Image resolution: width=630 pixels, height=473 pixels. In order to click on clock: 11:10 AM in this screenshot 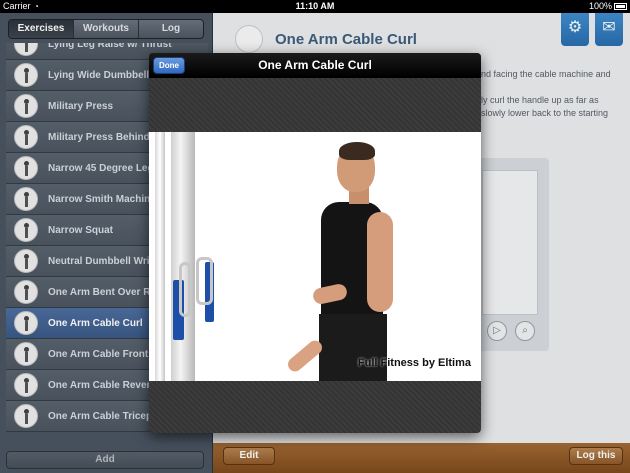, I will do `click(315, 6)`.